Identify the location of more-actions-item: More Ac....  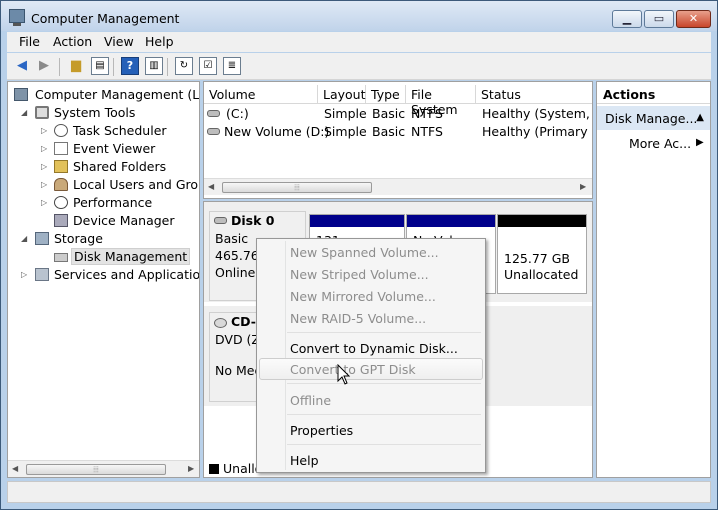
(660, 143).